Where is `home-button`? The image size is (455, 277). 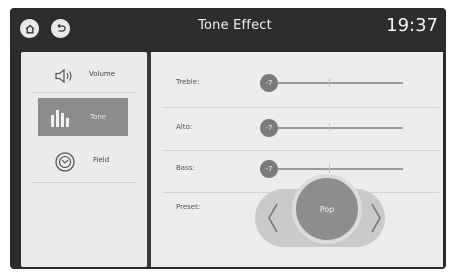 home-button is located at coordinates (29, 28).